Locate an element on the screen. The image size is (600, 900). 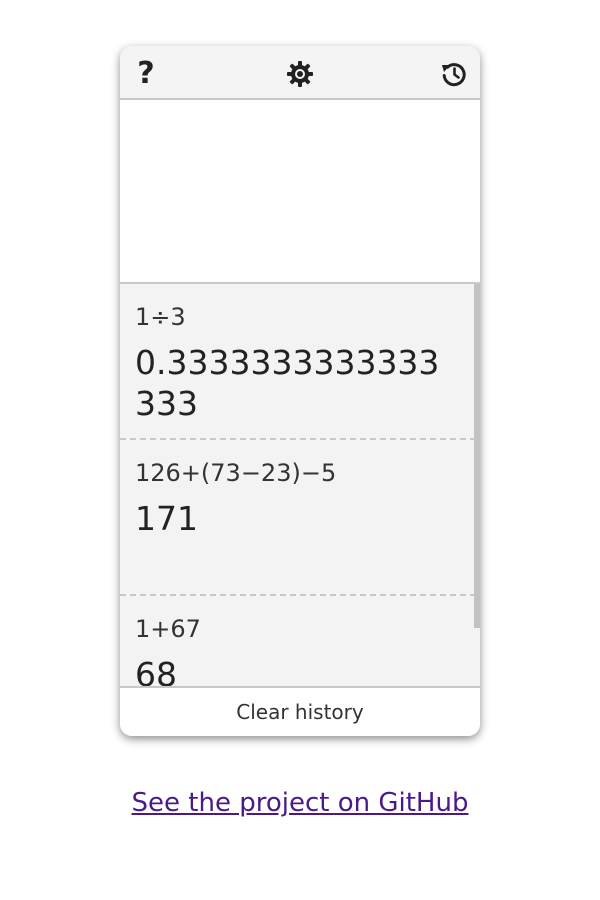
history-entry: 1÷3 0.3333333333333333 is located at coordinates (298, 362).